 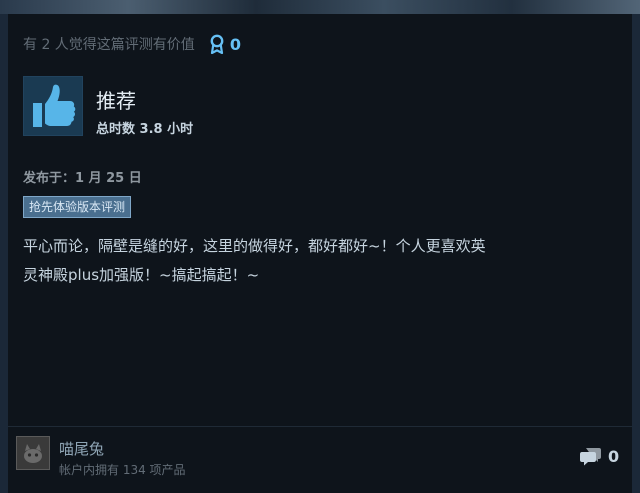 I want to click on helpful-text: 有 2 人觉得这篇评测有价值, so click(x=109, y=45).